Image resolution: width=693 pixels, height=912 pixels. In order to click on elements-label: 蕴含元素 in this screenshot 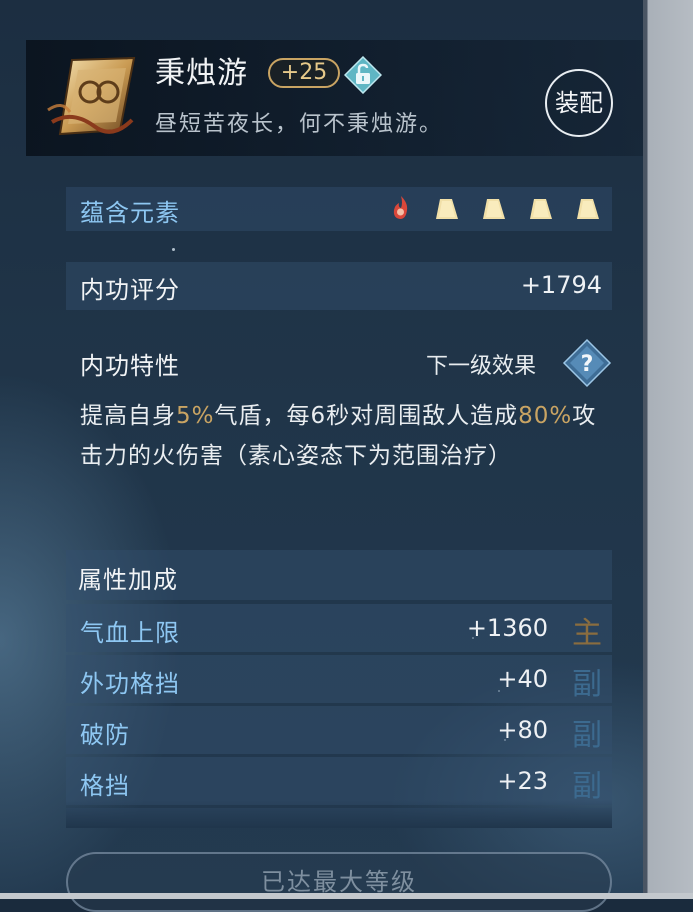, I will do `click(130, 213)`.